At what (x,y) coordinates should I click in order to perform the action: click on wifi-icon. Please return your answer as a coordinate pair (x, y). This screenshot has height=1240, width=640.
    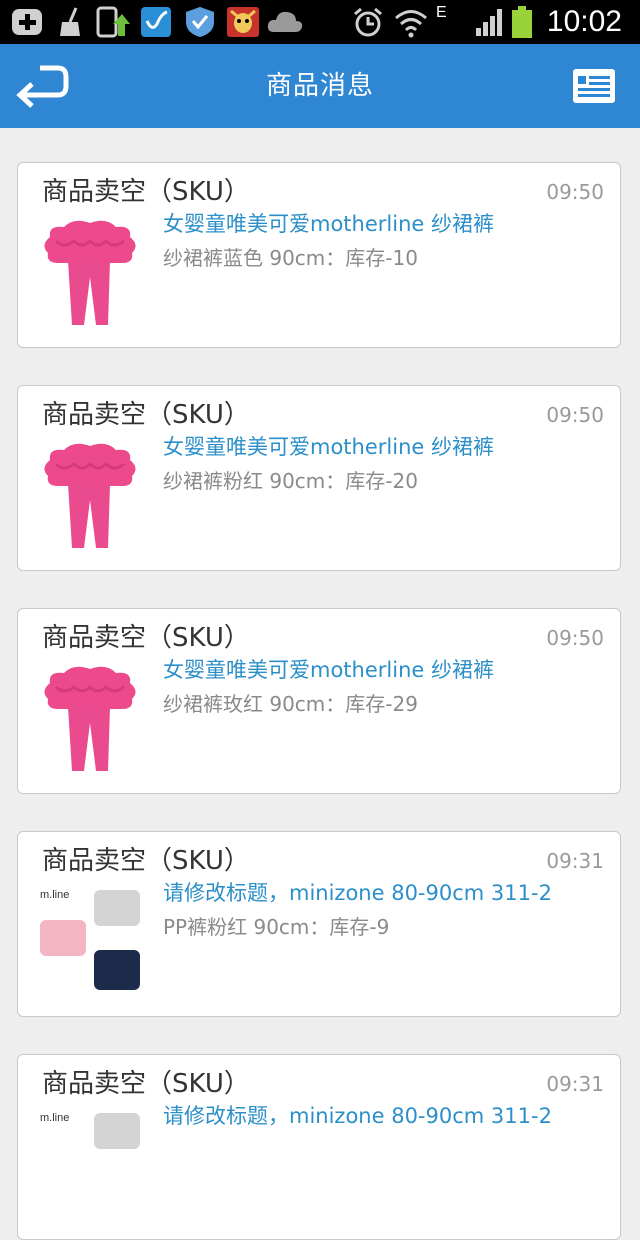
    Looking at the image, I should click on (411, 24).